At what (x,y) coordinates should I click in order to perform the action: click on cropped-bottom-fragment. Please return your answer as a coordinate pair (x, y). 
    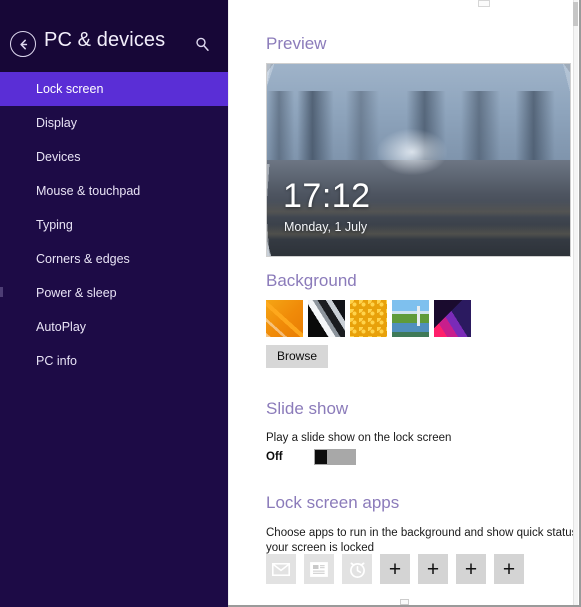
    Looking at the image, I should click on (404, 602).